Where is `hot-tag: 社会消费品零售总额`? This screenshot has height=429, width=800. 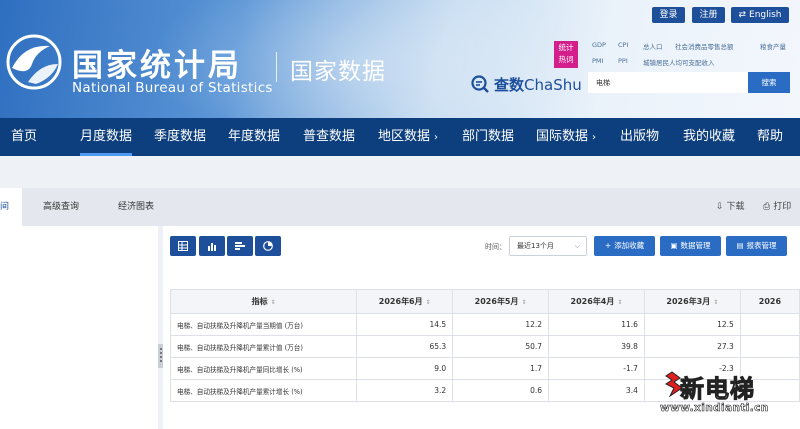
hot-tag: 社会消费品零售总额 is located at coordinates (704, 46).